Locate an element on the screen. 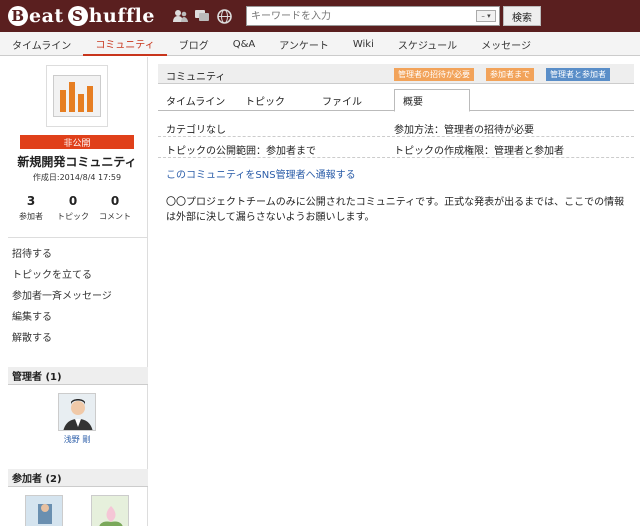 Image resolution: width=640 pixels, height=526 pixels. search-button: 検索 is located at coordinates (522, 16).